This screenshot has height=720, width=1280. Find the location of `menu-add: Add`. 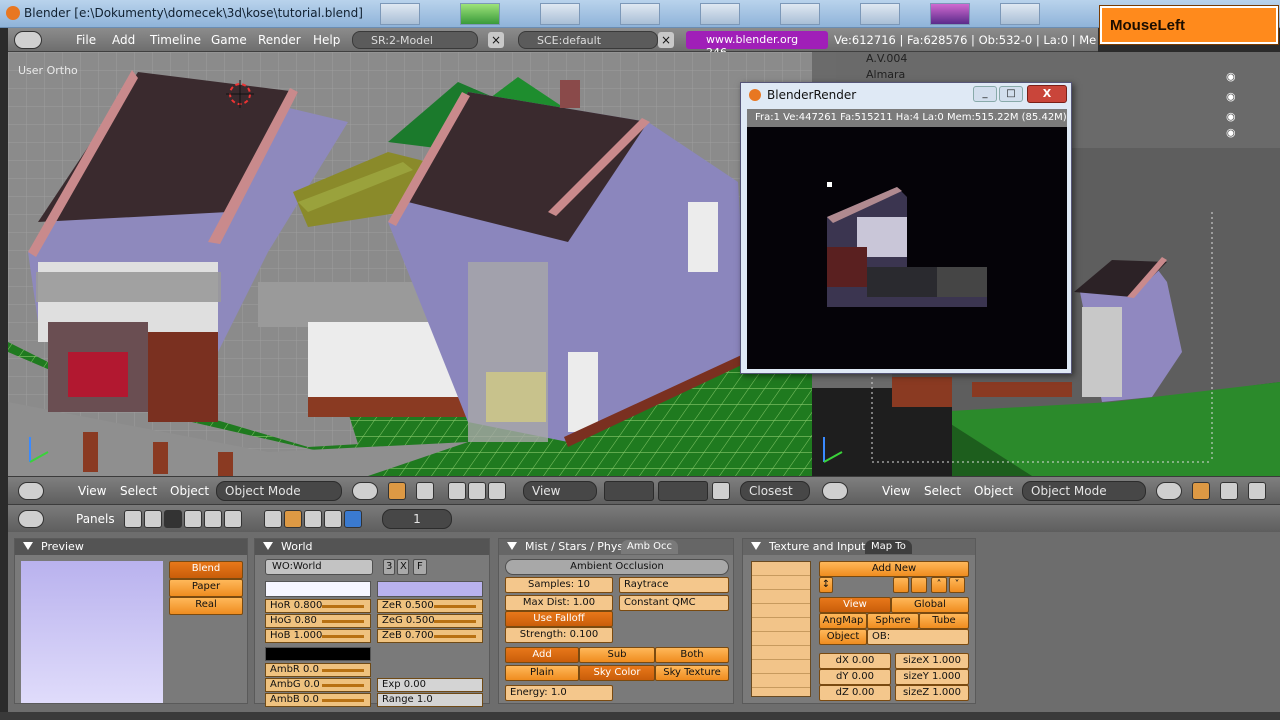

menu-add: Add is located at coordinates (123, 40).